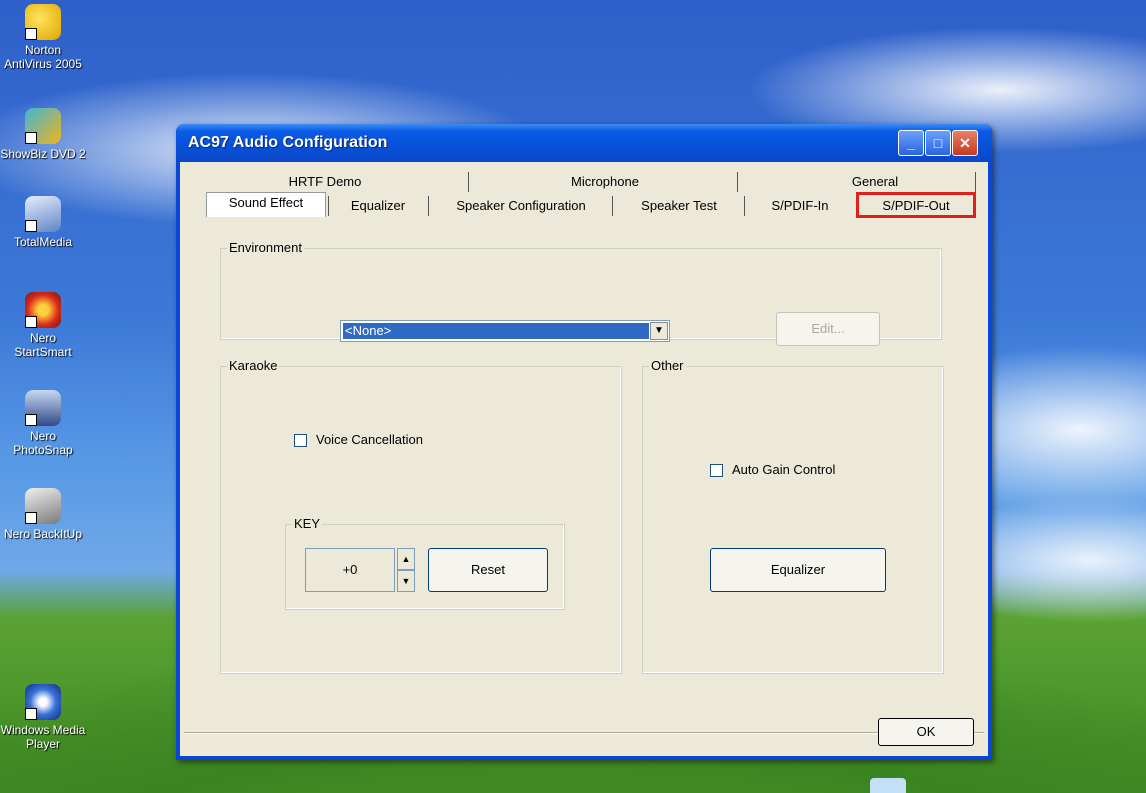 This screenshot has width=1146, height=793. I want to click on showbiz-dvd-icon, so click(43, 126).